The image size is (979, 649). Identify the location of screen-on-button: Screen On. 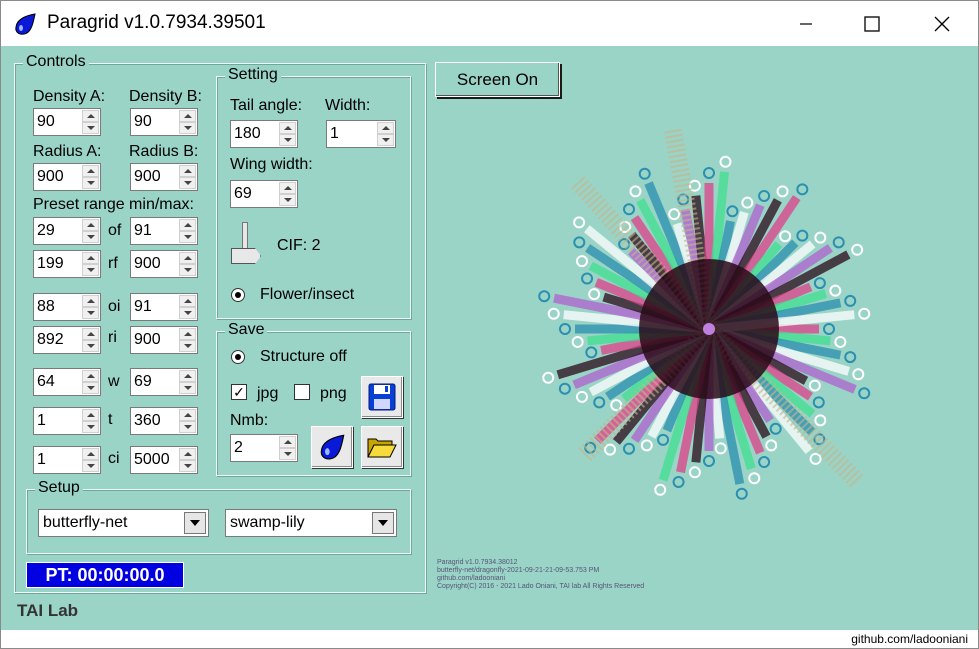
(497, 79).